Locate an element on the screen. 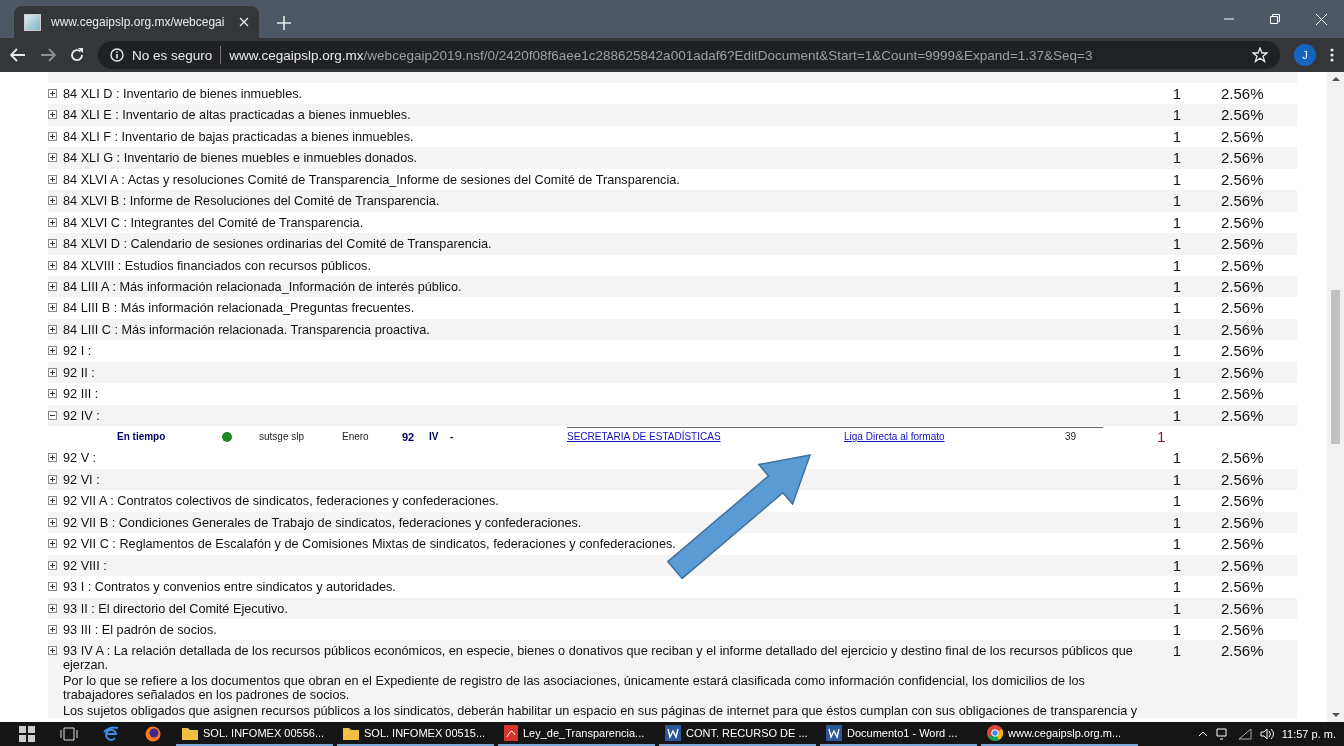  scrollbar is located at coordinates (1335, 397).